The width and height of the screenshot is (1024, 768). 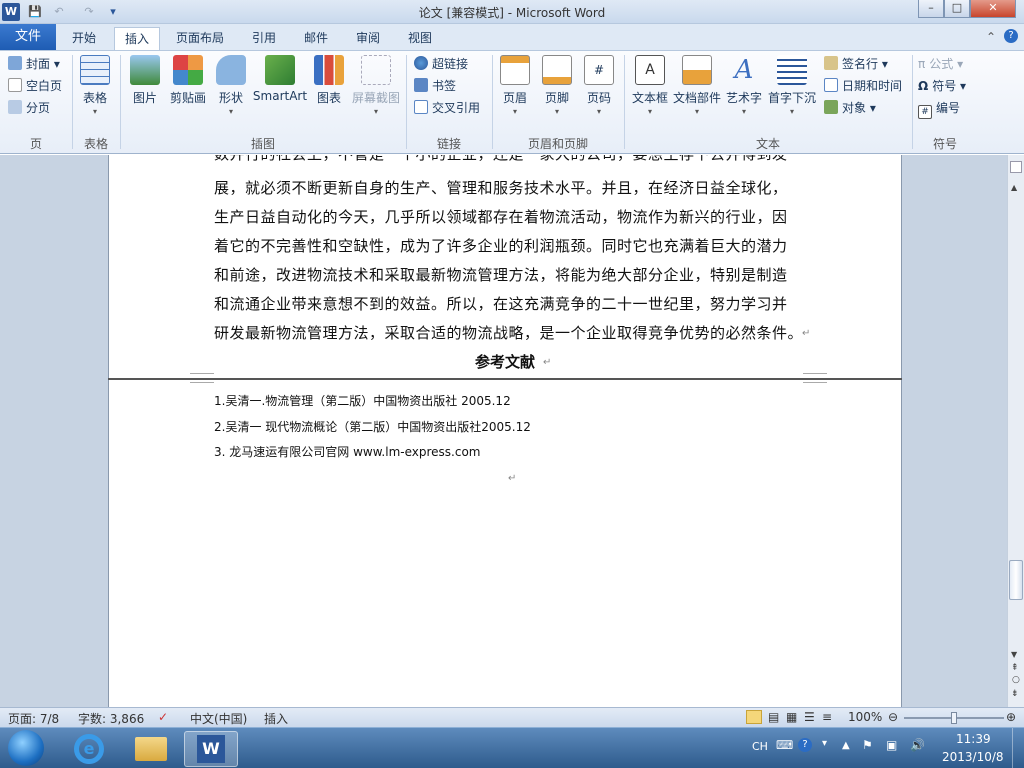 I want to click on page-group-label: 页, so click(x=35, y=144).